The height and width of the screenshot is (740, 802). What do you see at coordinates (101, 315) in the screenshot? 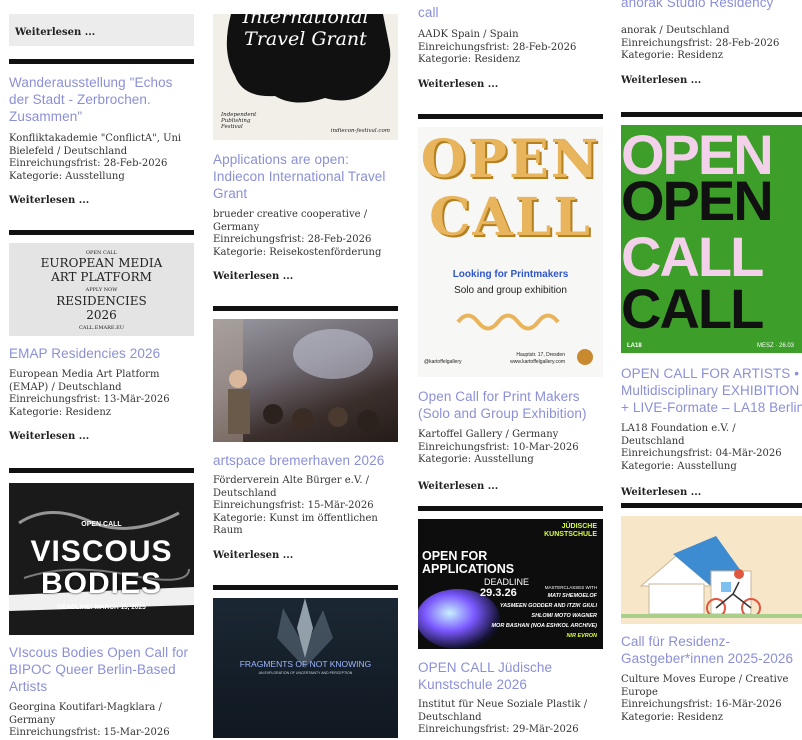
I see `emap-year: 2026` at bounding box center [101, 315].